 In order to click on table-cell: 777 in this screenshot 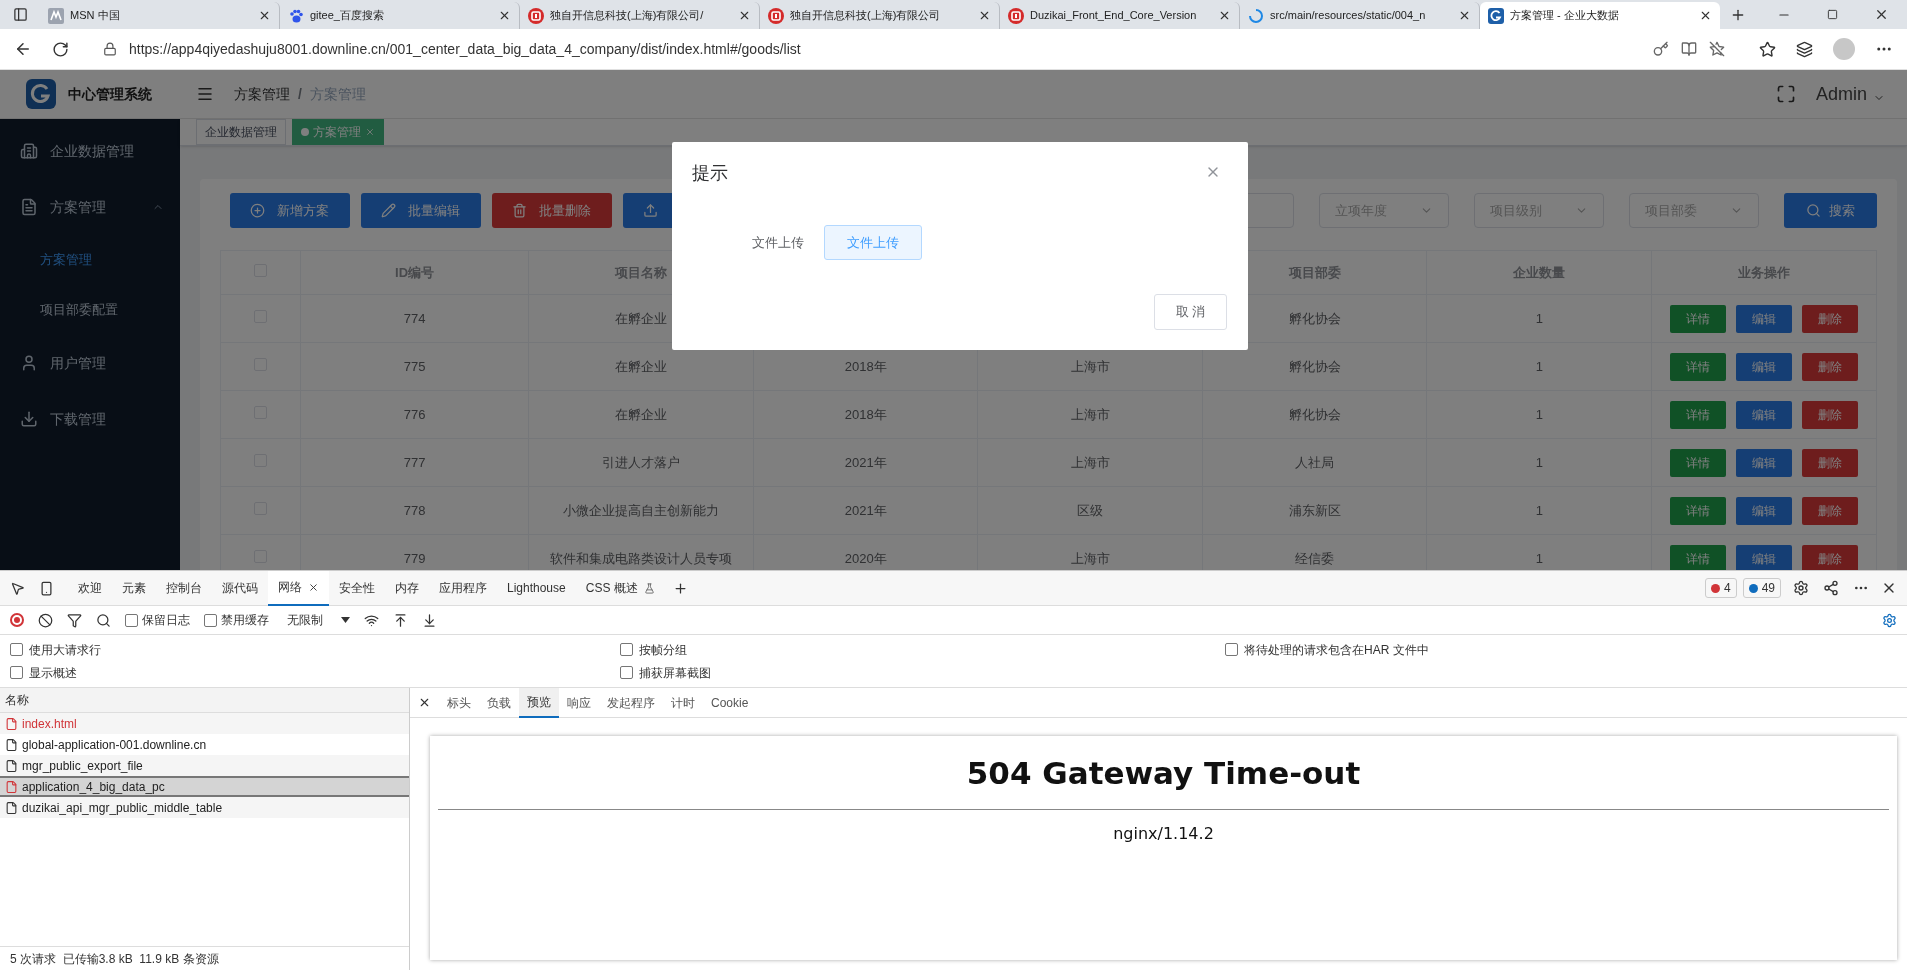, I will do `click(414, 462)`.